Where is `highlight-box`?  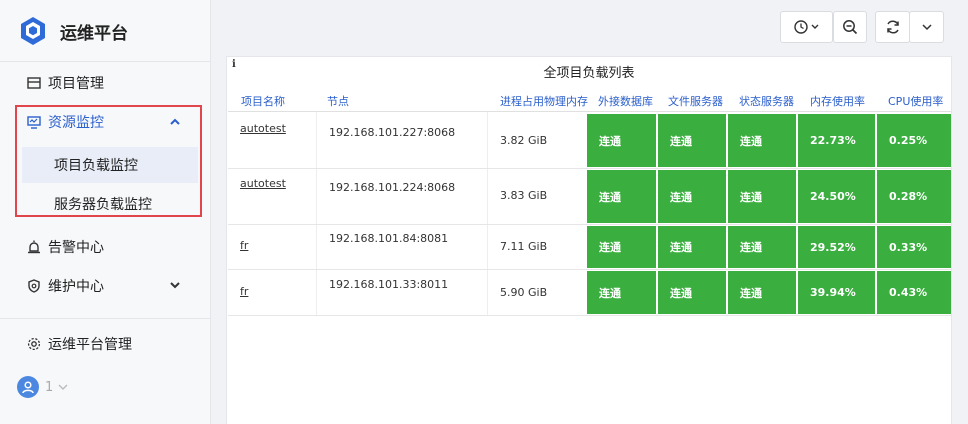
highlight-box is located at coordinates (108, 161).